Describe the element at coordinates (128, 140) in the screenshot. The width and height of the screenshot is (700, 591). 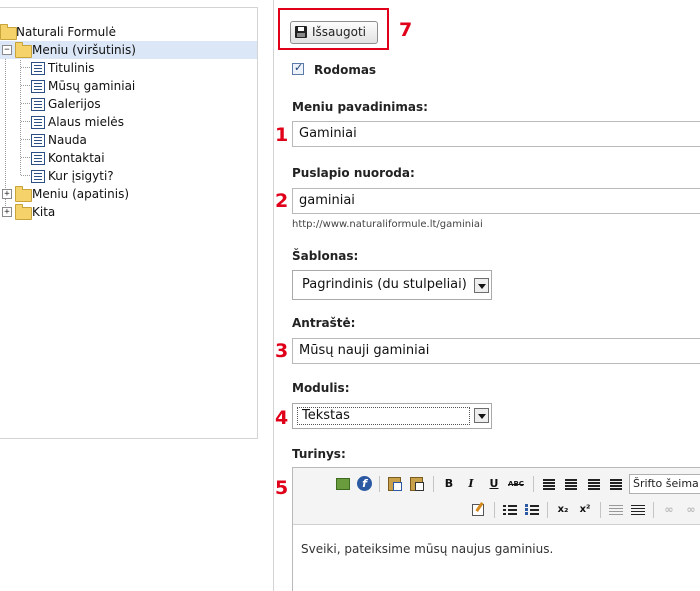
I see `tree-item-nauda: Nauda` at that location.